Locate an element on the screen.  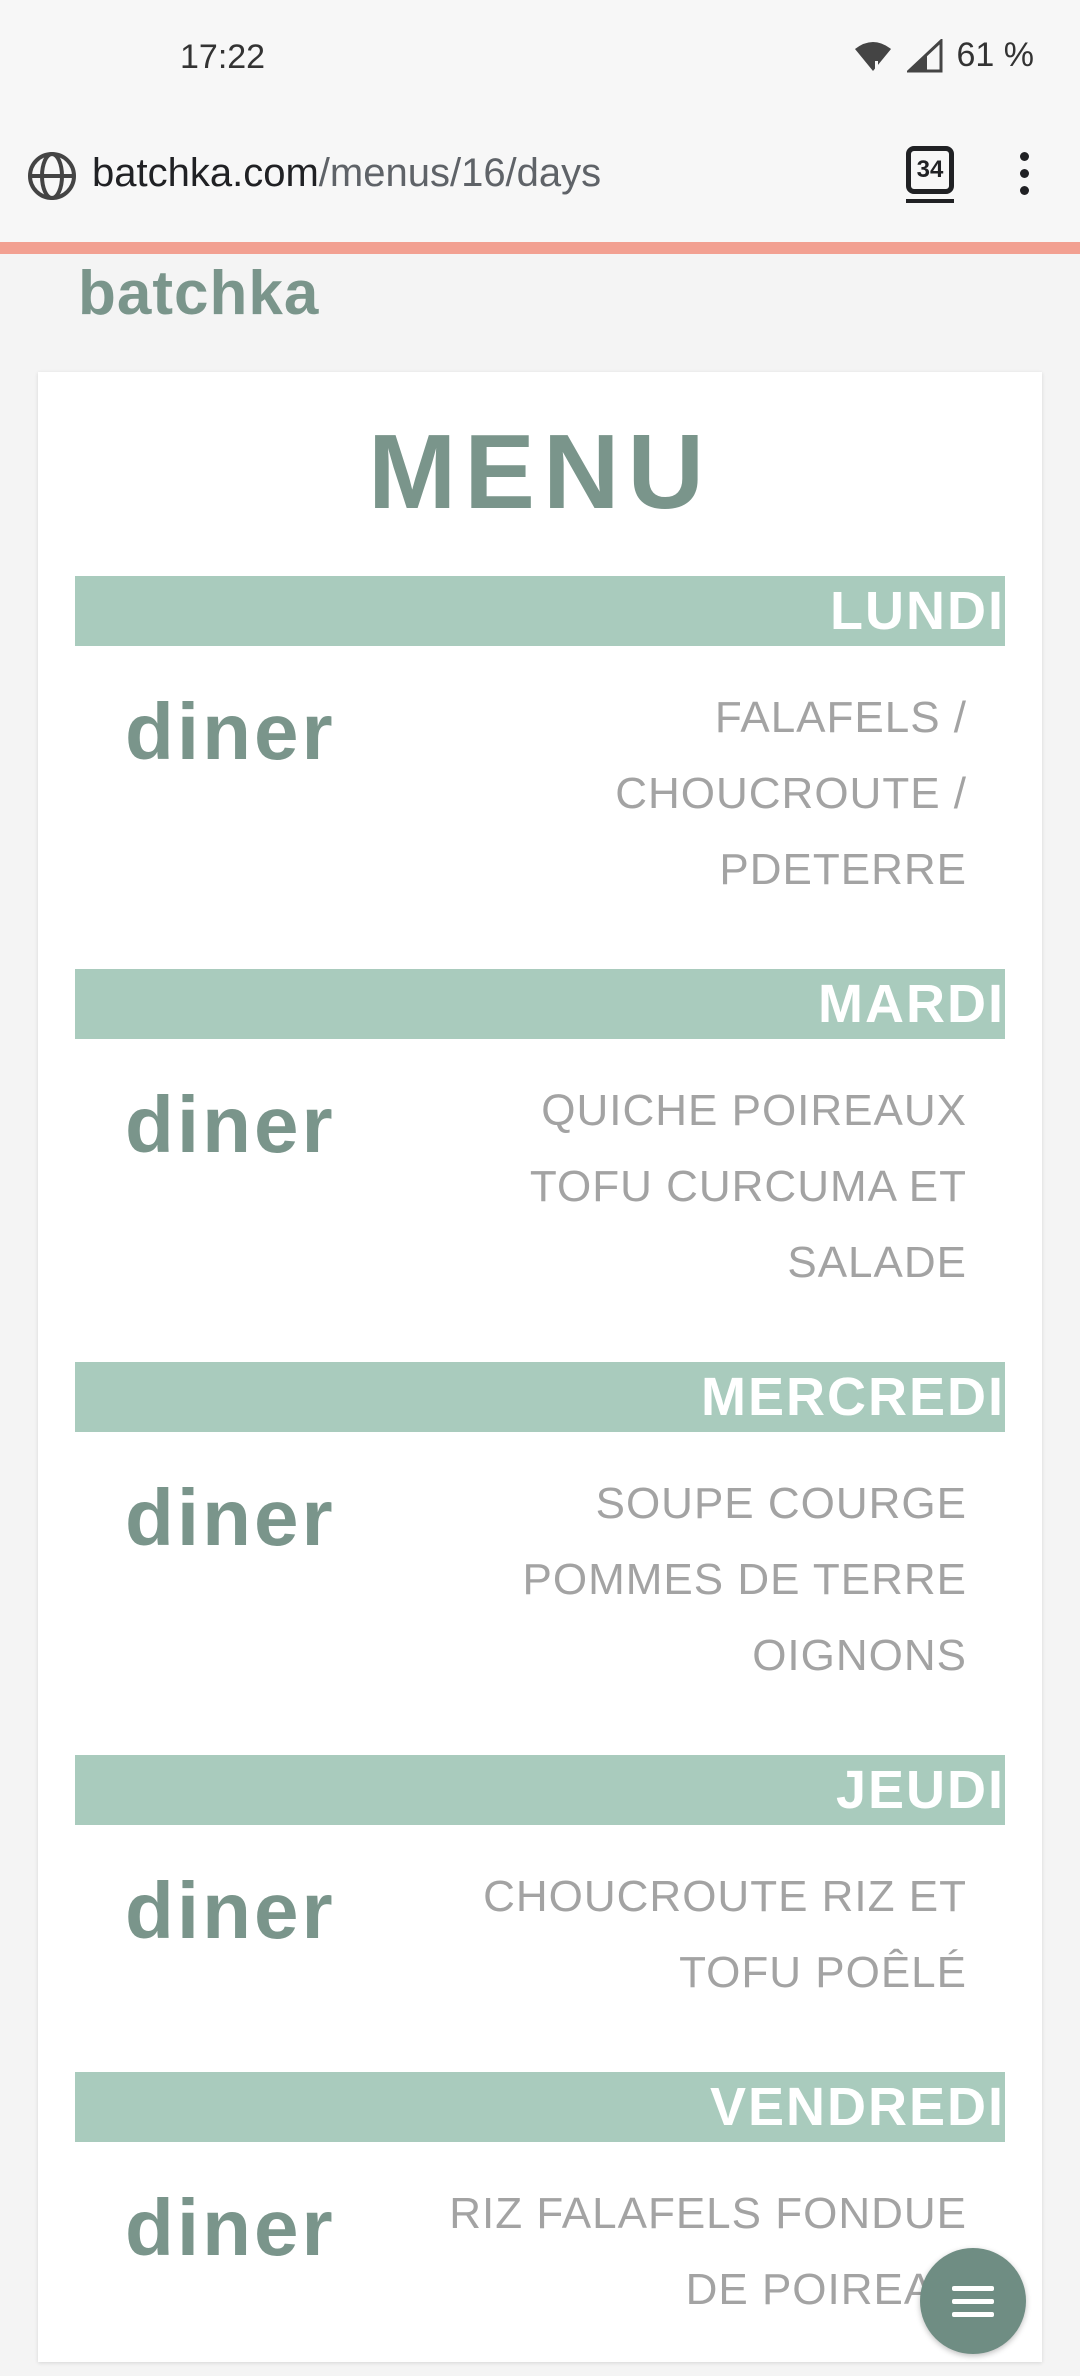
dish-line: QUICHE POIREAUX is located at coordinates (754, 1110).